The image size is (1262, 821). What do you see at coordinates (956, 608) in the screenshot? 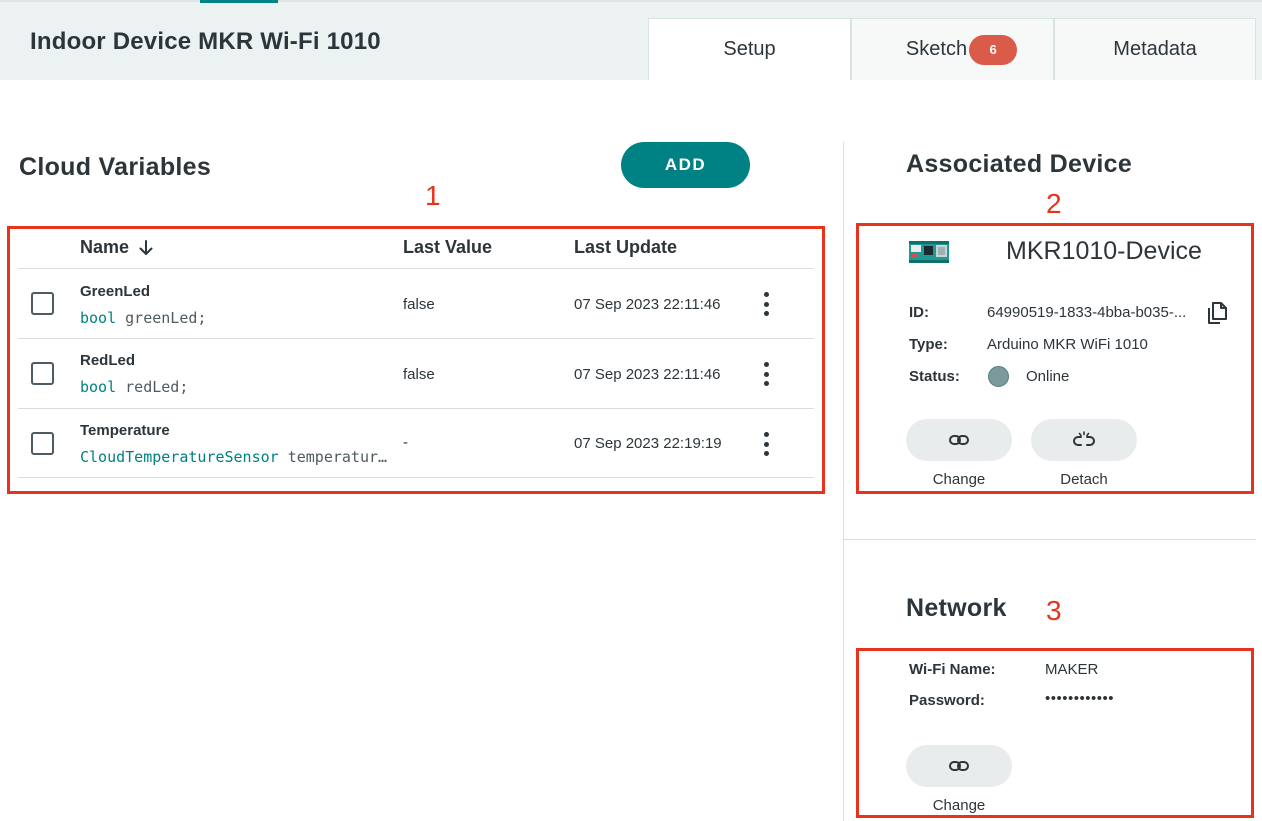
I see `network-heading: Network` at bounding box center [956, 608].